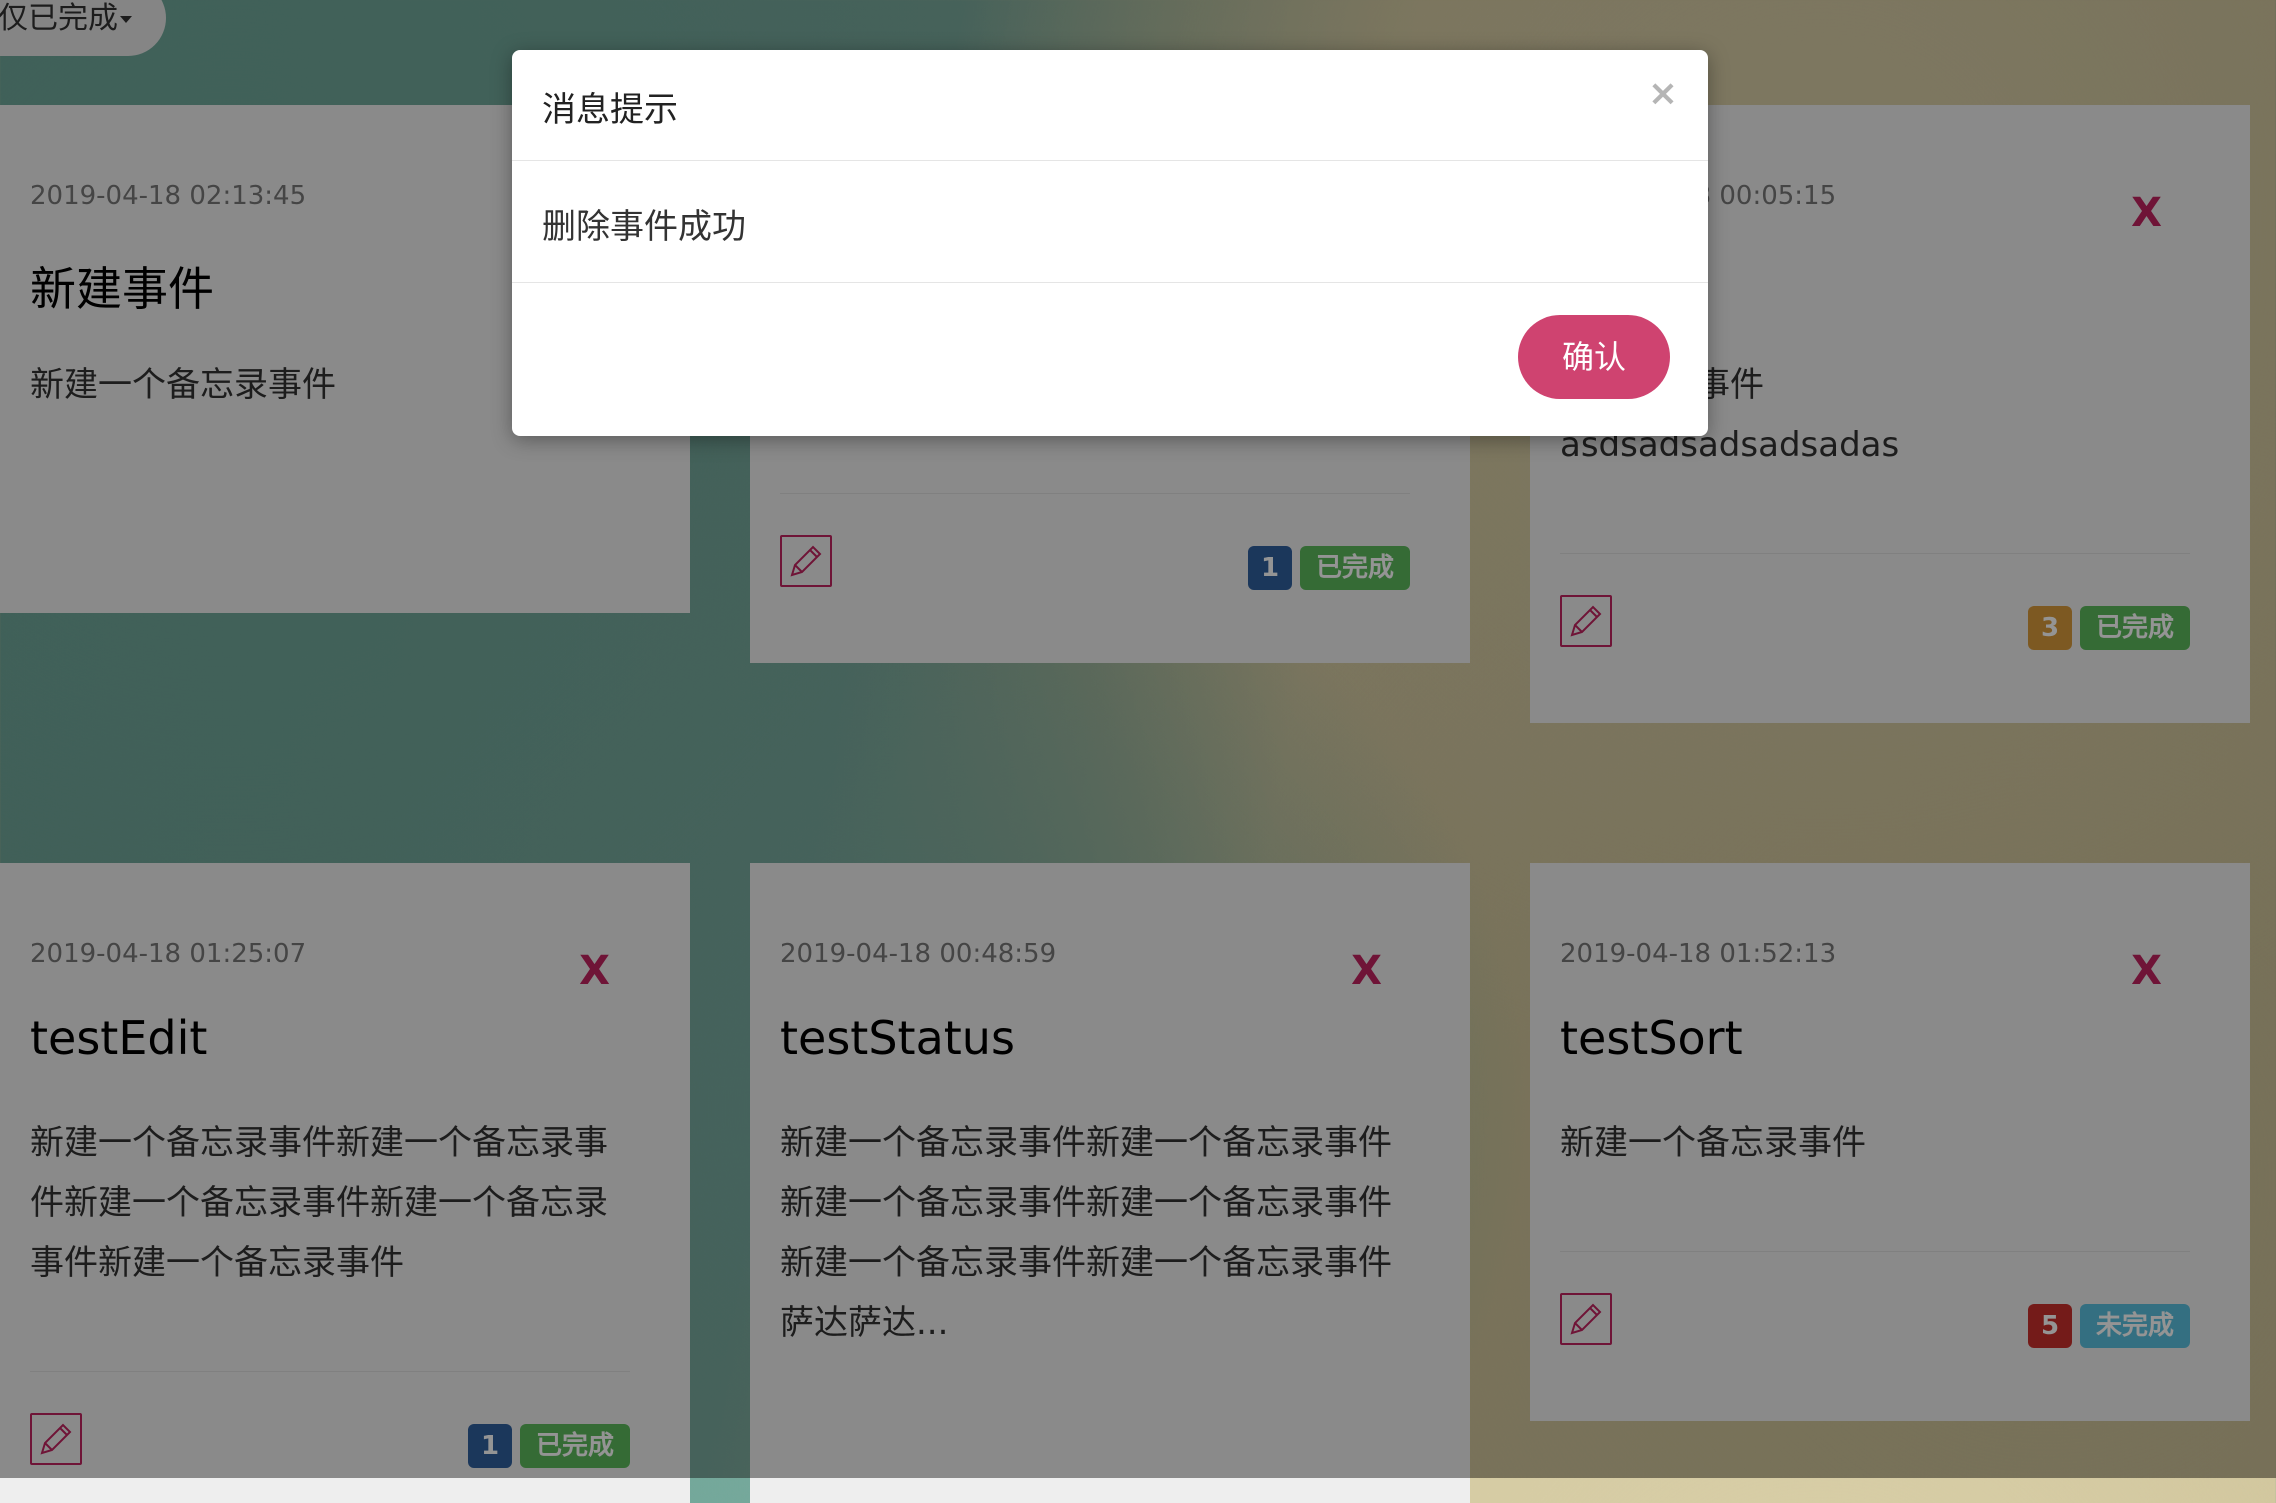 This screenshot has width=2276, height=1503. Describe the element at coordinates (1663, 94) in the screenshot. I see `close-icon: ×` at that location.